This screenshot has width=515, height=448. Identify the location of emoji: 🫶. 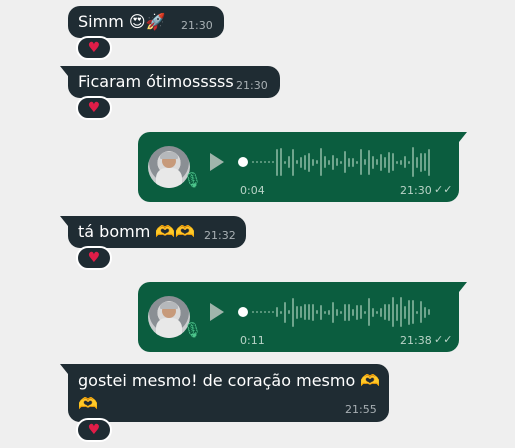
(88, 403).